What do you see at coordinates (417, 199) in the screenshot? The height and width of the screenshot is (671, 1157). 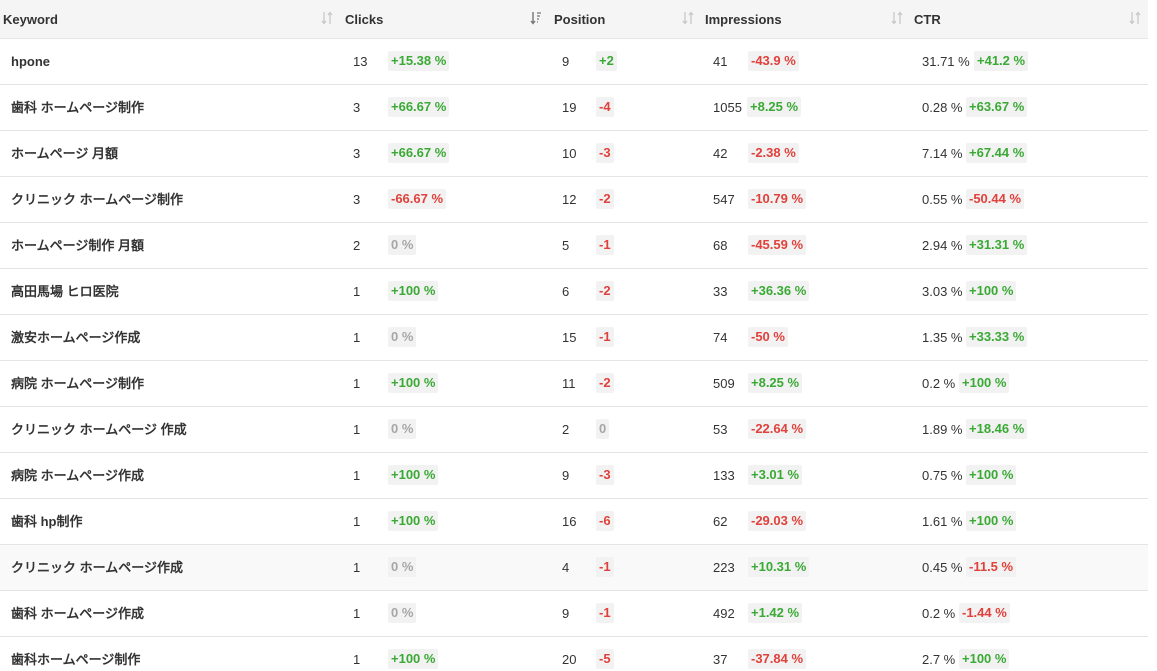 I see `clicks-change-badge: -66.67 %` at bounding box center [417, 199].